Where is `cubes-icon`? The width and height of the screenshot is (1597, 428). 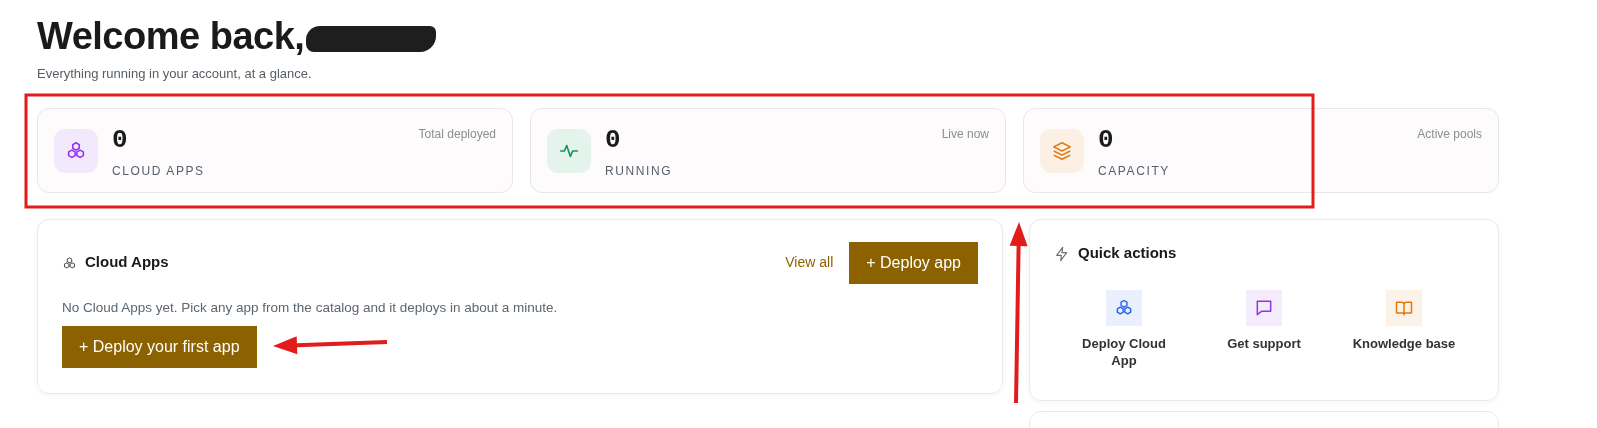
cubes-icon is located at coordinates (69, 263).